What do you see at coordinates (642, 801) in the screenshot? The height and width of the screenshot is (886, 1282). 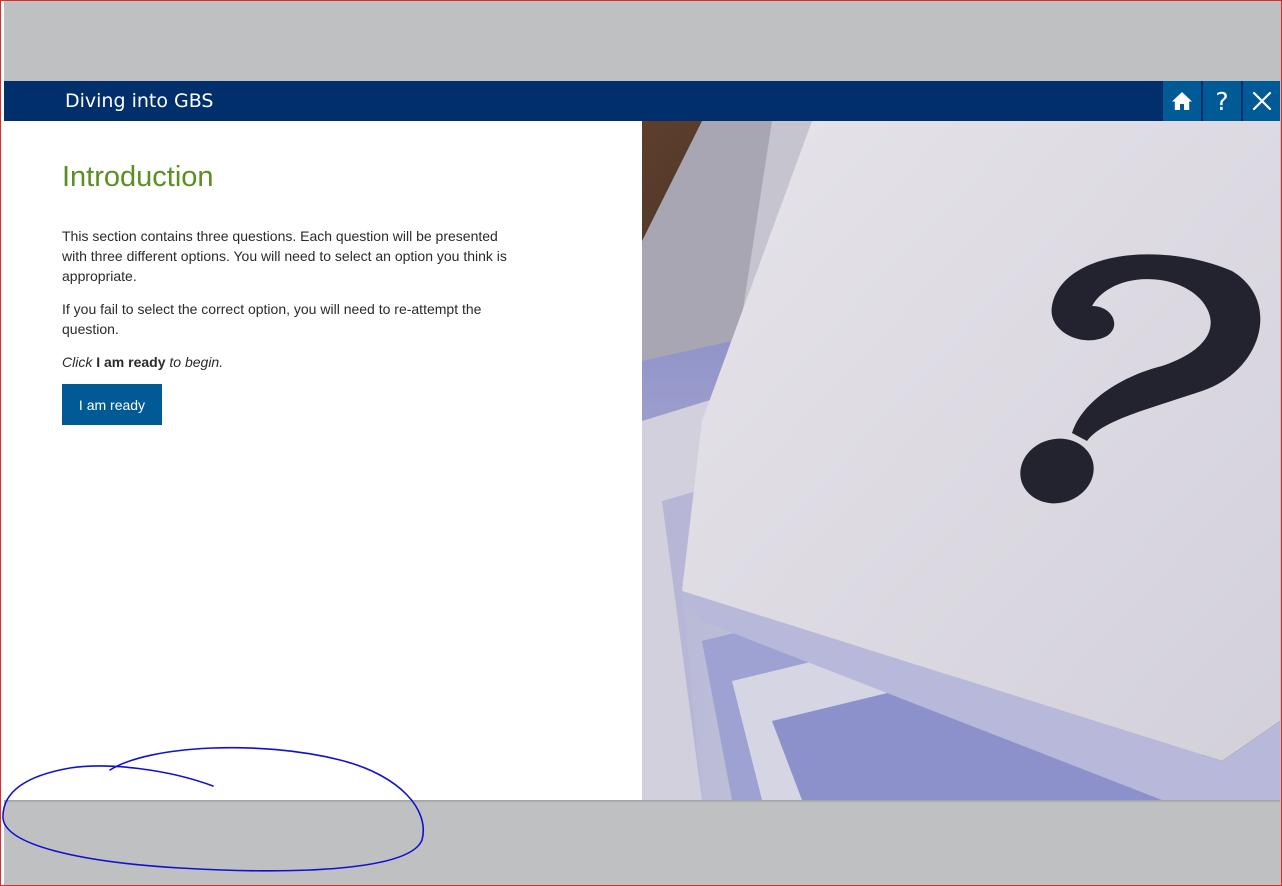 I see `bottom-shadow` at bounding box center [642, 801].